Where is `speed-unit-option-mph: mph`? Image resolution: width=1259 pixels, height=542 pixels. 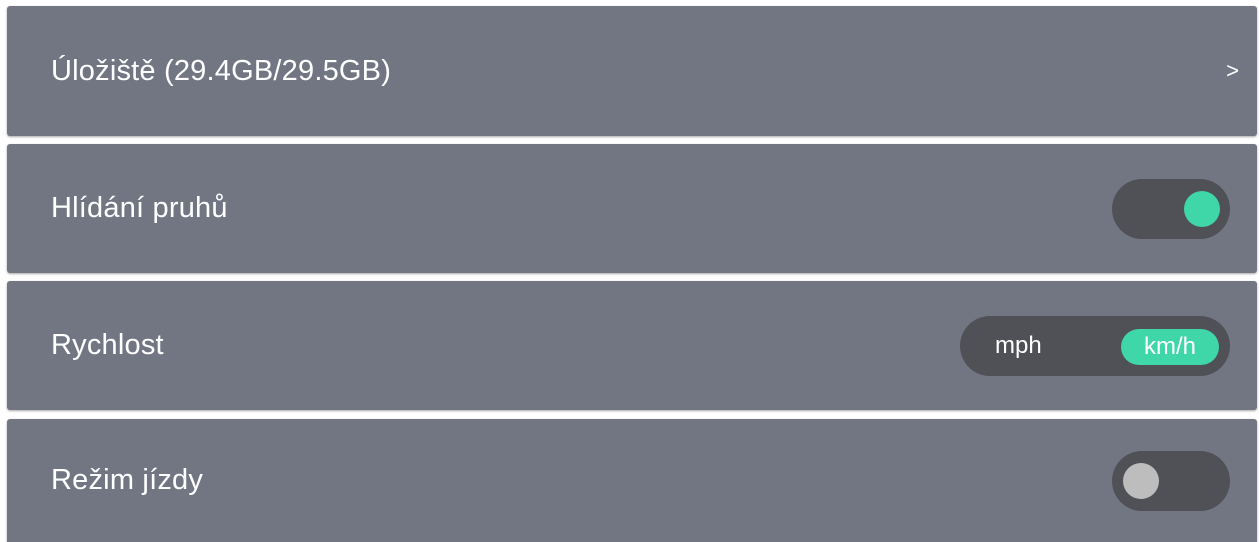
speed-unit-option-mph: mph is located at coordinates (1018, 346).